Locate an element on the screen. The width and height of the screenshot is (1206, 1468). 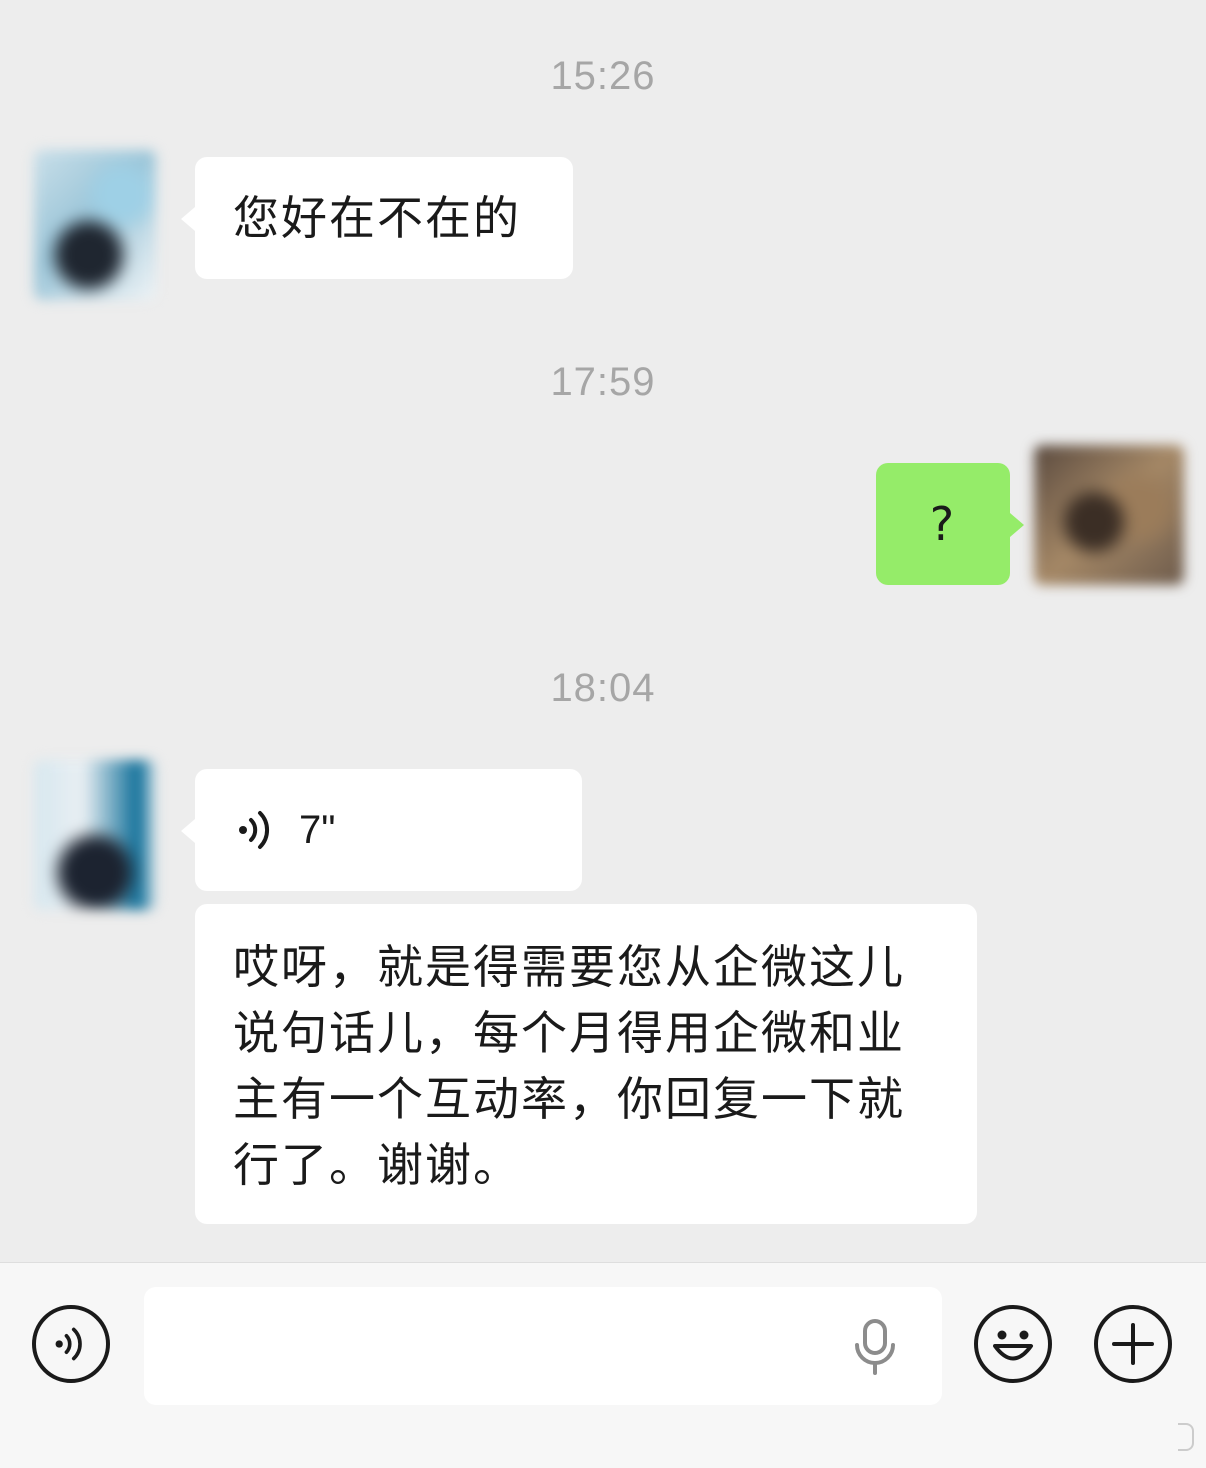
more-options-button is located at coordinates (1133, 1344).